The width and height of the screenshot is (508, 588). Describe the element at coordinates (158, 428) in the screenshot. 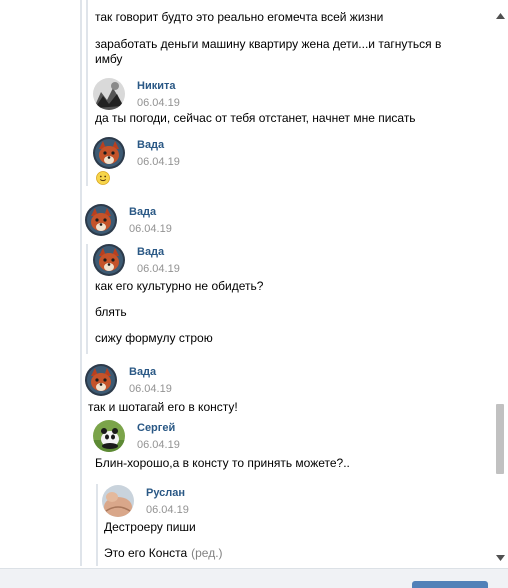

I see `author-name: Сергей` at that location.